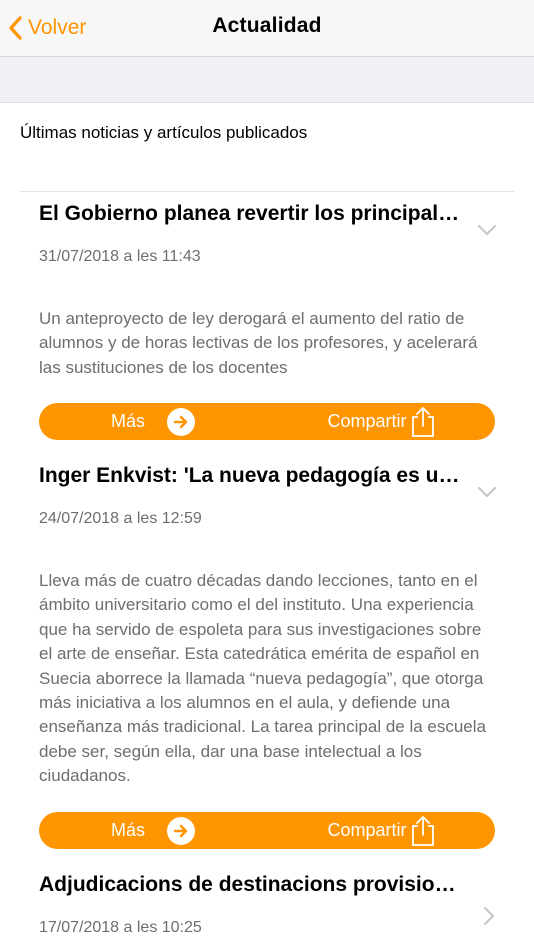  Describe the element at coordinates (267, 191) in the screenshot. I see `divider` at that location.